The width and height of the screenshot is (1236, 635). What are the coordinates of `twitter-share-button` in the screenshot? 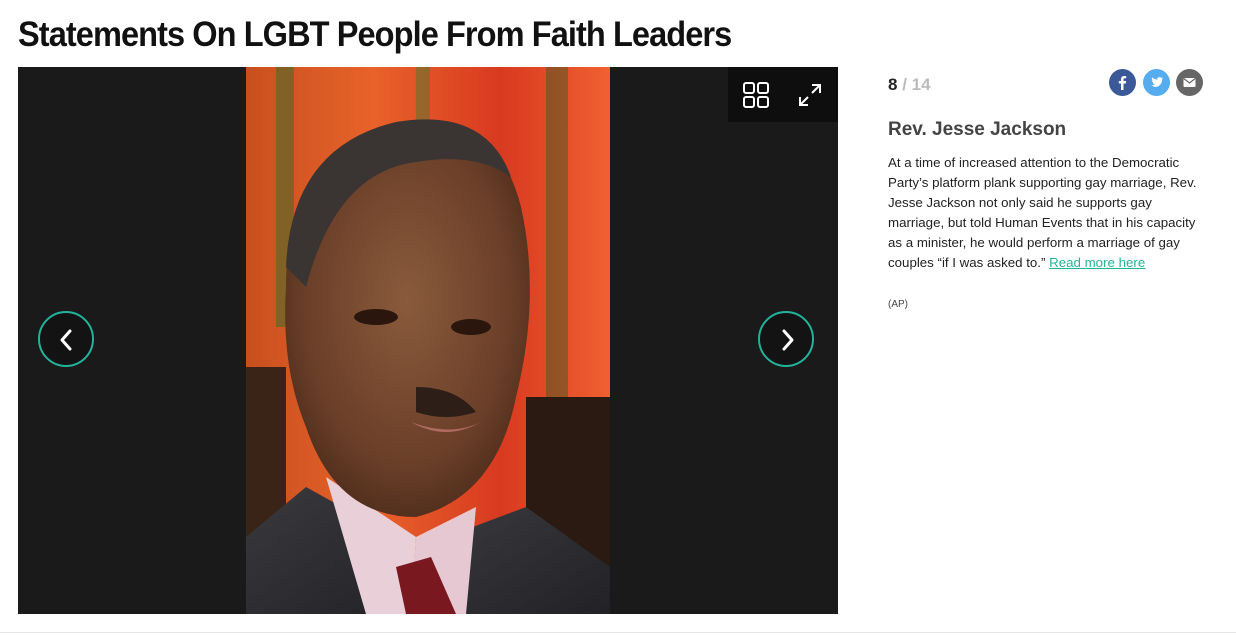 It's located at (1156, 82).